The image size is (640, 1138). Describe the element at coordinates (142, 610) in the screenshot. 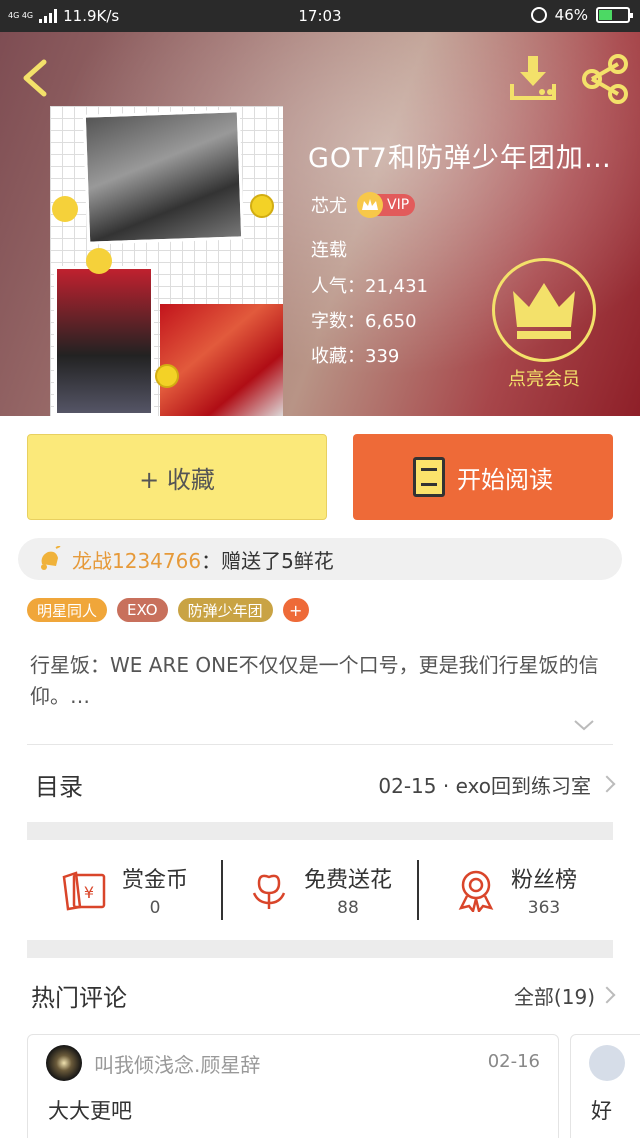

I see `tag: EXO` at that location.